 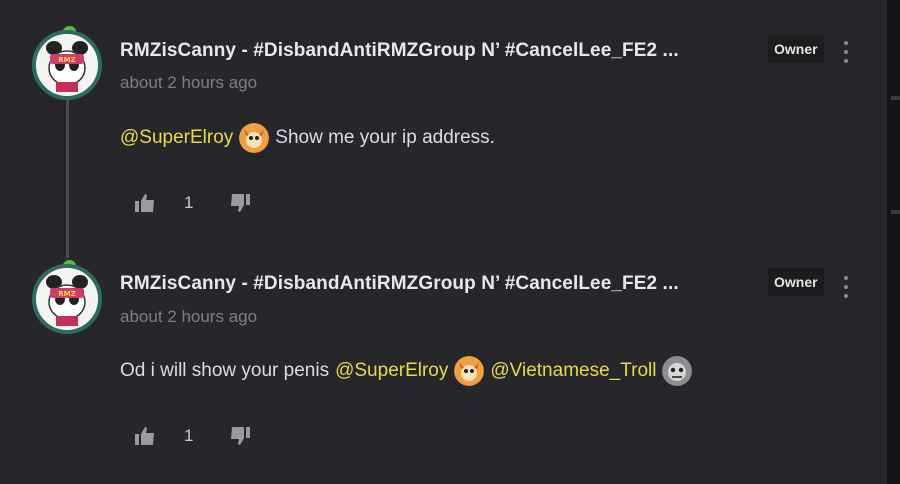 I want to click on thread-line, so click(x=67, y=182).